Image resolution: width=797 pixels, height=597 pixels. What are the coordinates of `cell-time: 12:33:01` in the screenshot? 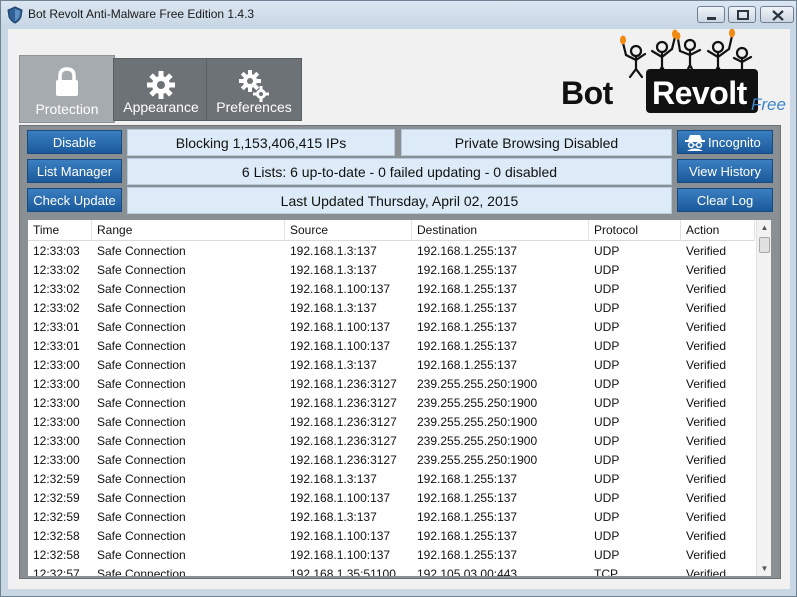 It's located at (56, 327).